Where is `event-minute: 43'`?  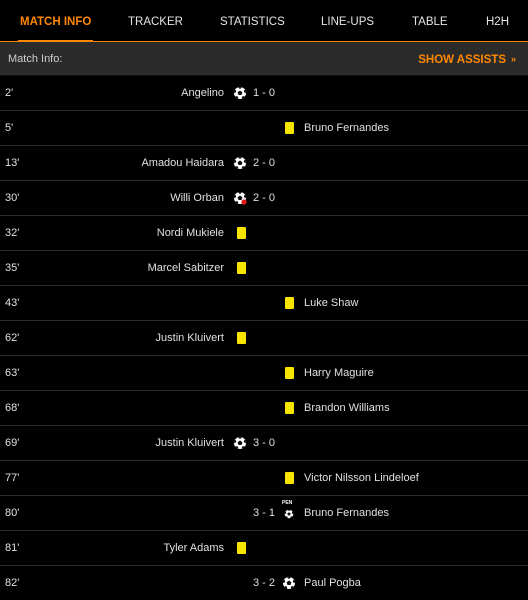 event-minute: 43' is located at coordinates (12, 303).